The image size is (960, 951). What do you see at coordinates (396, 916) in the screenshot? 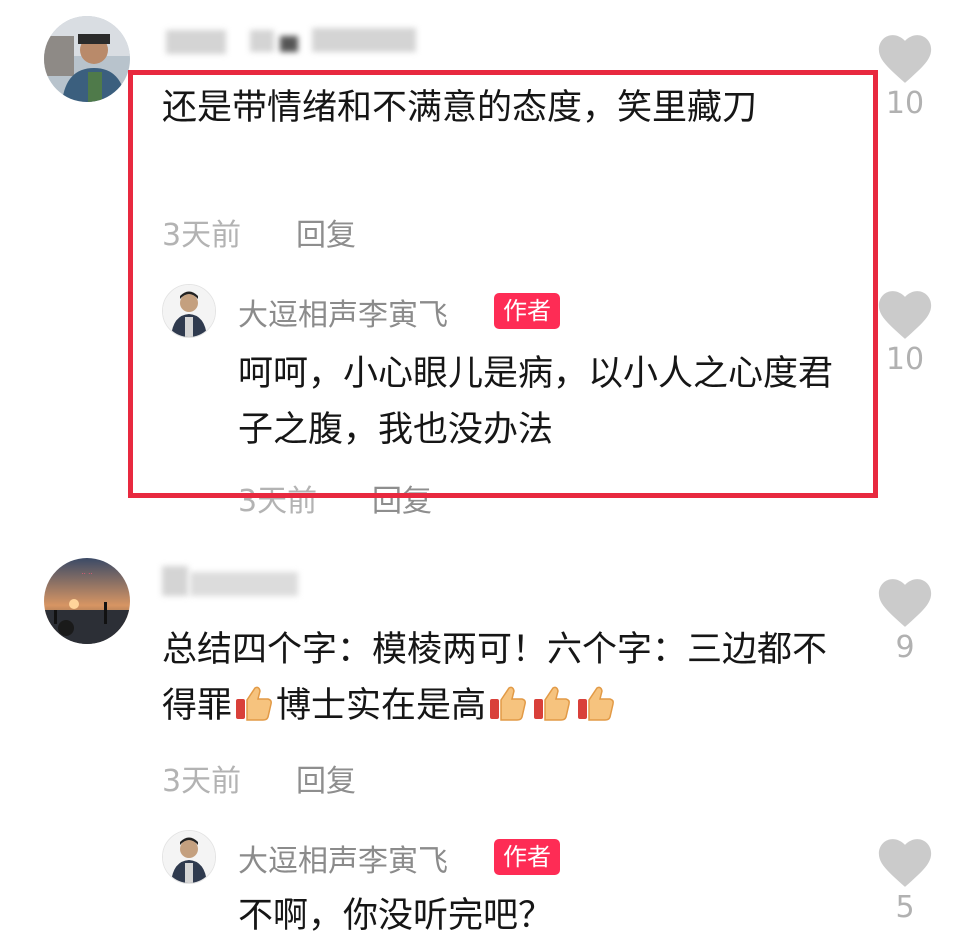
I see `reply-text: 不啊，你没听完吧？` at bounding box center [396, 916].